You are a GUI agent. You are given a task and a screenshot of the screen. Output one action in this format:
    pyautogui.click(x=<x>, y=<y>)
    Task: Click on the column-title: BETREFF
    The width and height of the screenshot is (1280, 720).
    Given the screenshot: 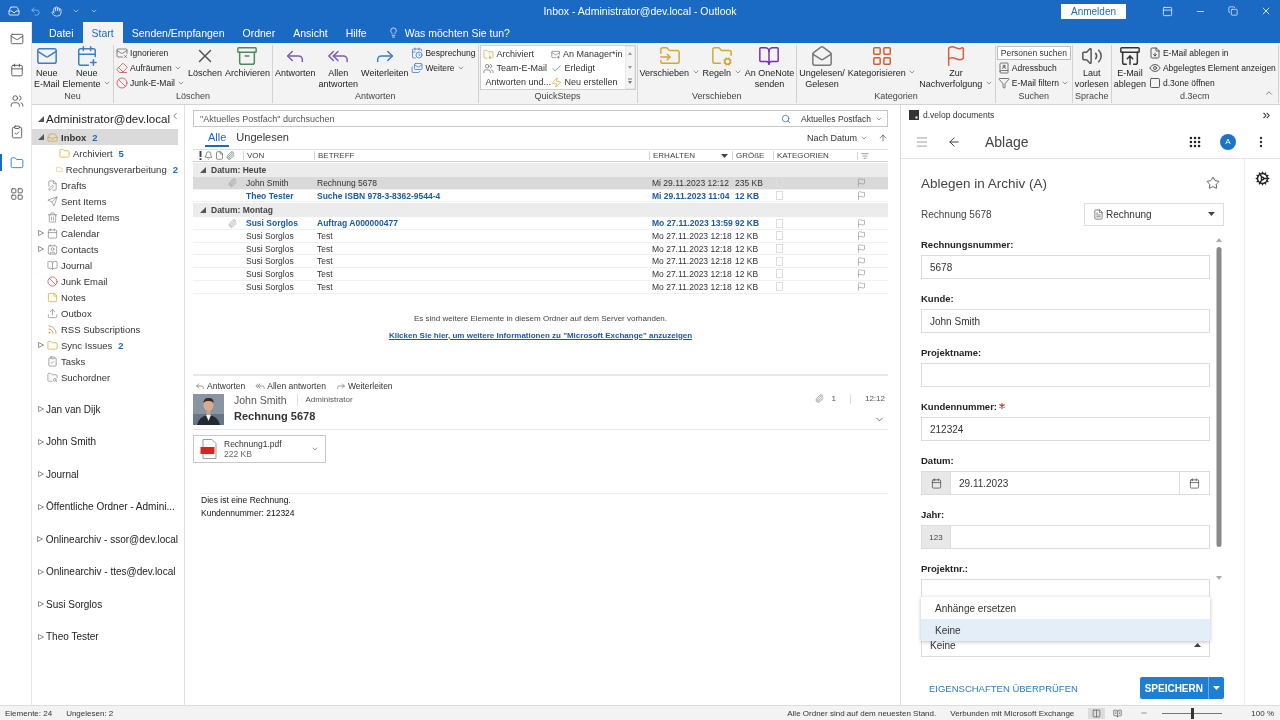 What is the action you would take?
    pyautogui.click(x=481, y=155)
    